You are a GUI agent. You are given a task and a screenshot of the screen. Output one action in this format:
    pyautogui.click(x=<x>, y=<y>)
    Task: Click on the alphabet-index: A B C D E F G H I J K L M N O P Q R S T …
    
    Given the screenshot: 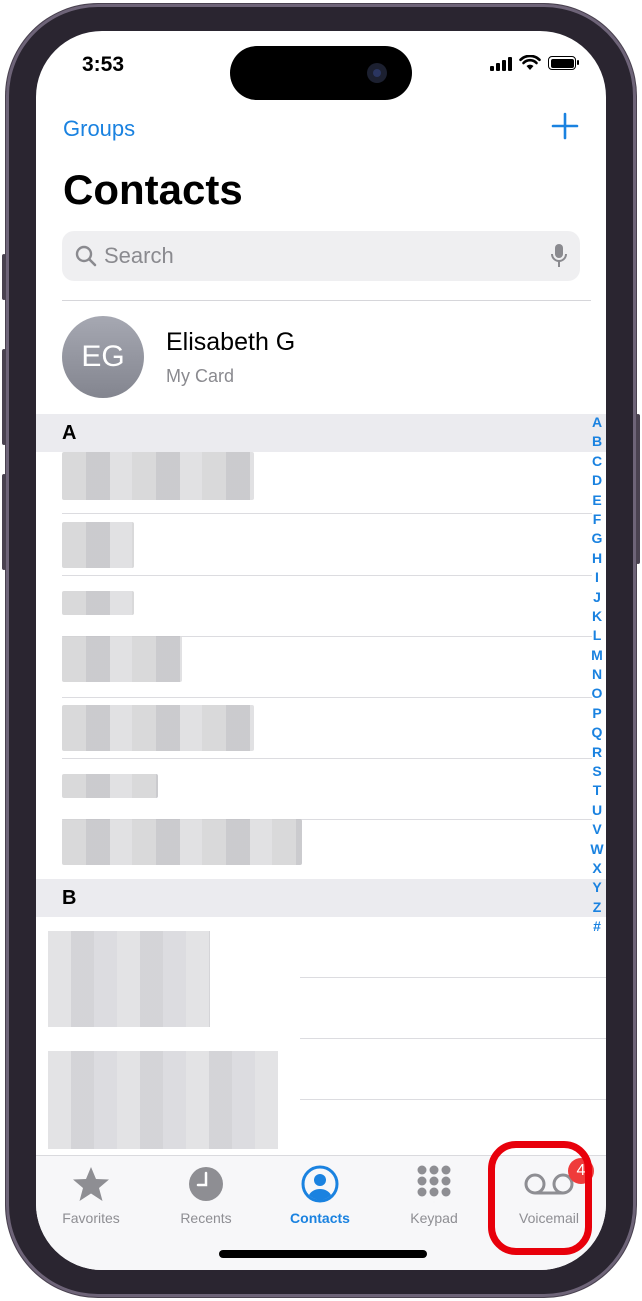 What is the action you would take?
    pyautogui.click(x=597, y=675)
    